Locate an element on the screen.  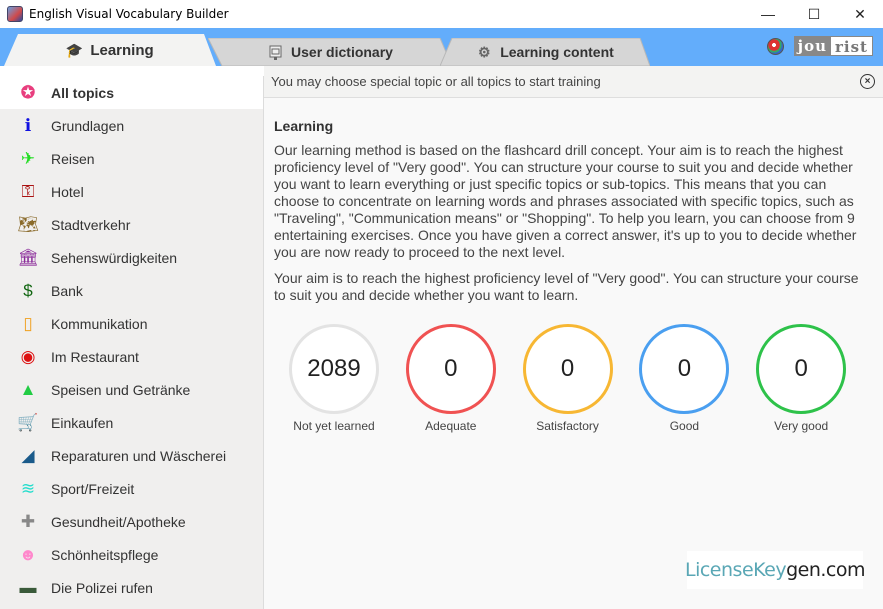
sidebar-item: ☻ Schönheitspflege is located at coordinates (131, 554).